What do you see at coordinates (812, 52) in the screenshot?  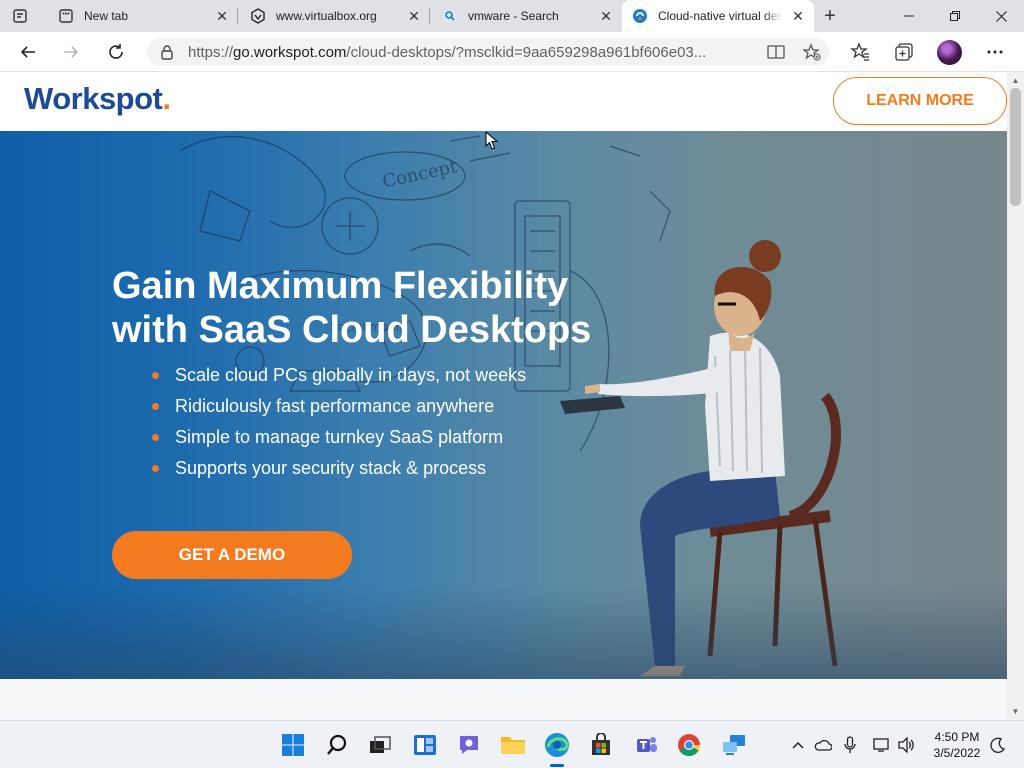 I see `add-favorite-icon` at bounding box center [812, 52].